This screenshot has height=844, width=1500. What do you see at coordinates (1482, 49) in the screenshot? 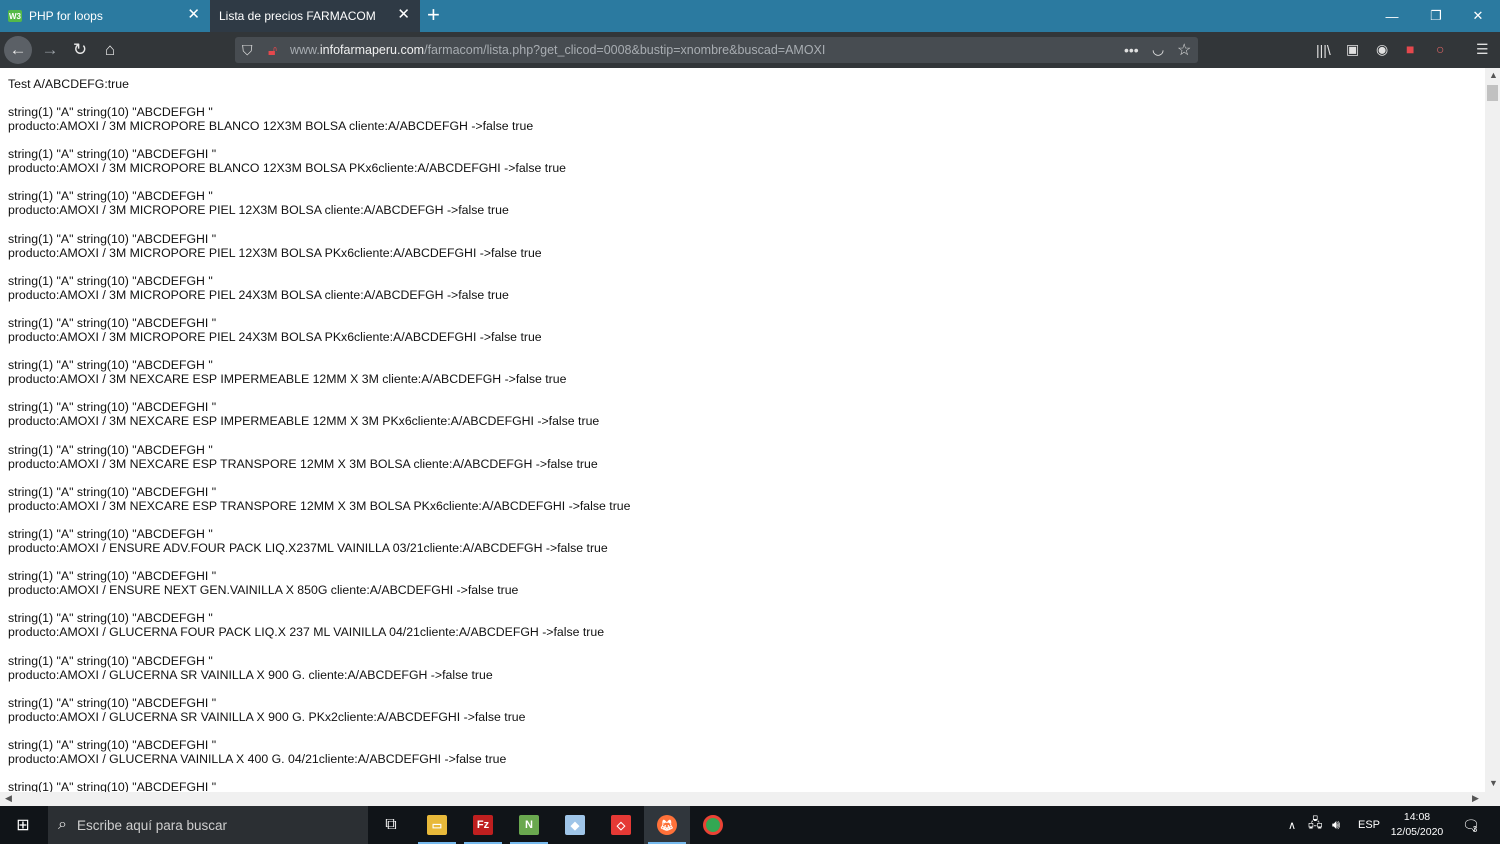
I see `menu-icon: ☰` at bounding box center [1482, 49].